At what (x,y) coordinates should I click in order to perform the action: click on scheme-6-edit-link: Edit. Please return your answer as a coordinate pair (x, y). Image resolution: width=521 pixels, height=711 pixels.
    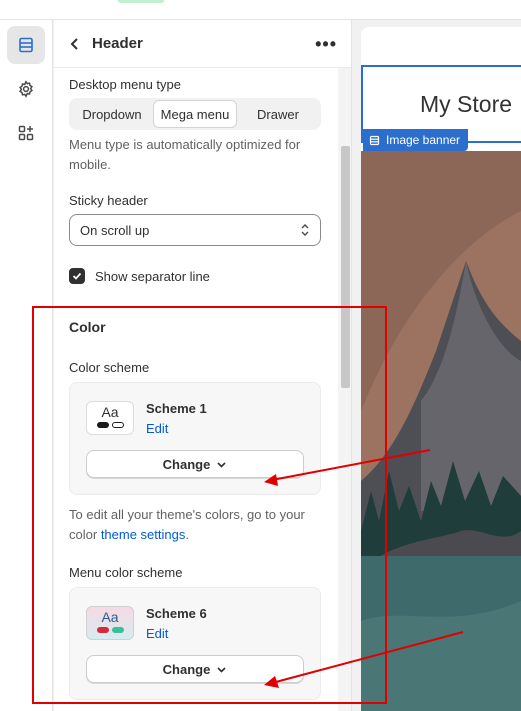
    Looking at the image, I should click on (176, 633).